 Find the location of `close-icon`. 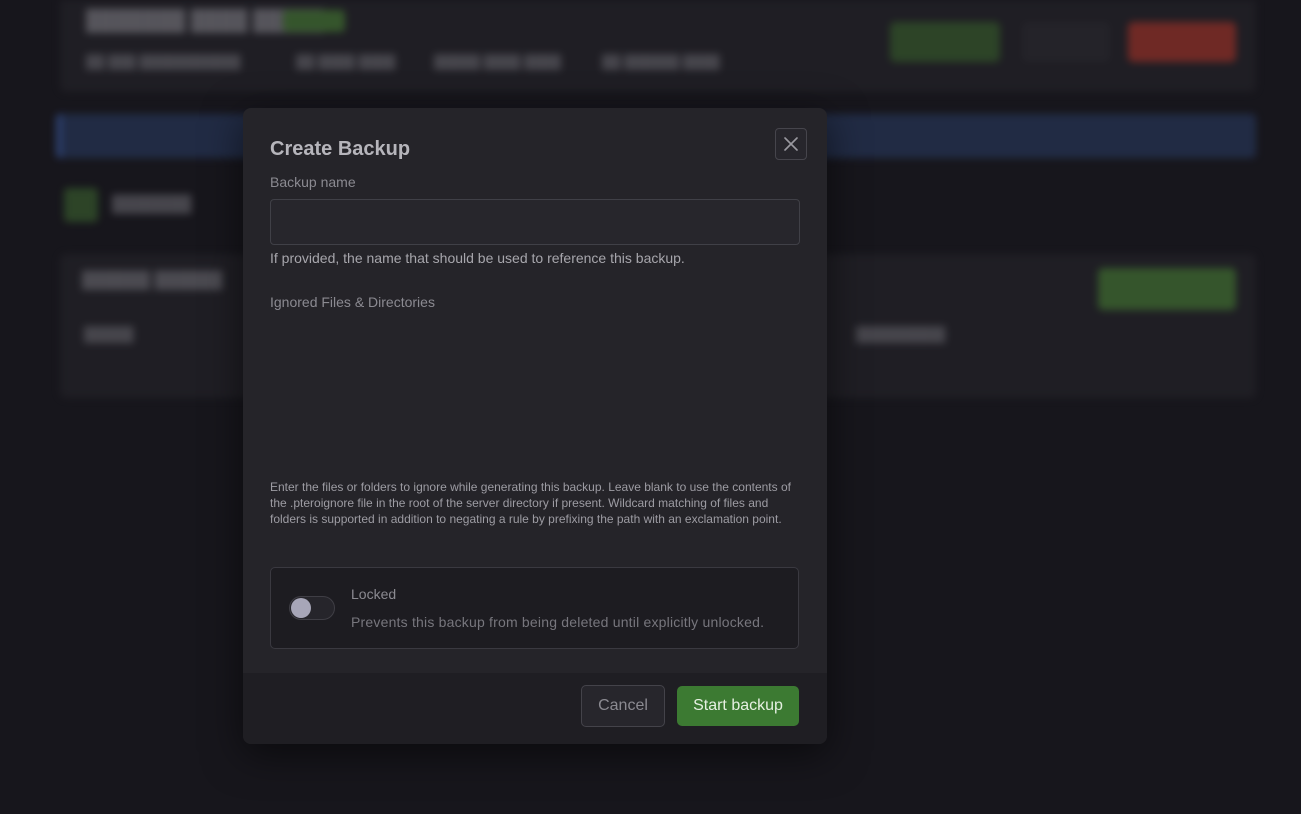

close-icon is located at coordinates (791, 144).